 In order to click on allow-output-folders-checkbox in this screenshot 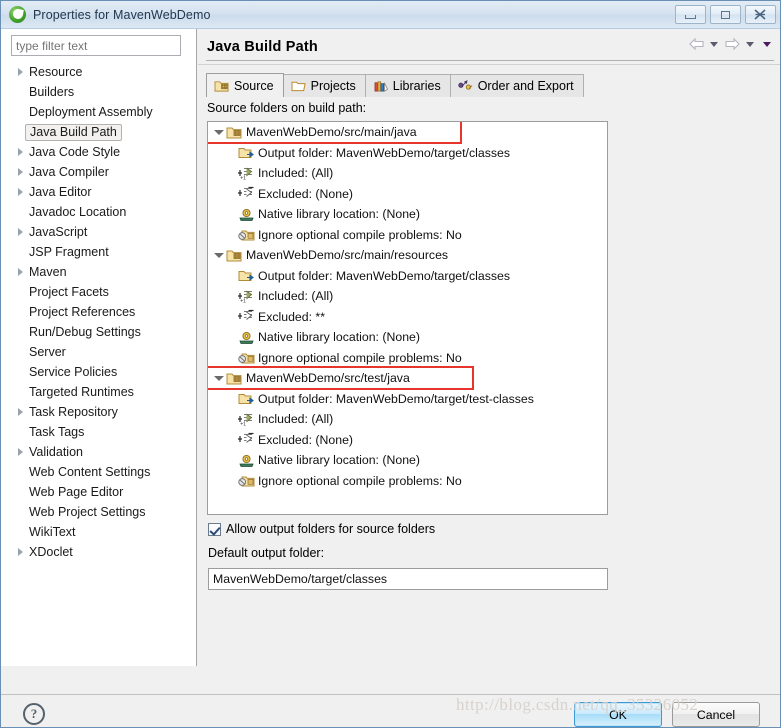, I will do `click(214, 529)`.